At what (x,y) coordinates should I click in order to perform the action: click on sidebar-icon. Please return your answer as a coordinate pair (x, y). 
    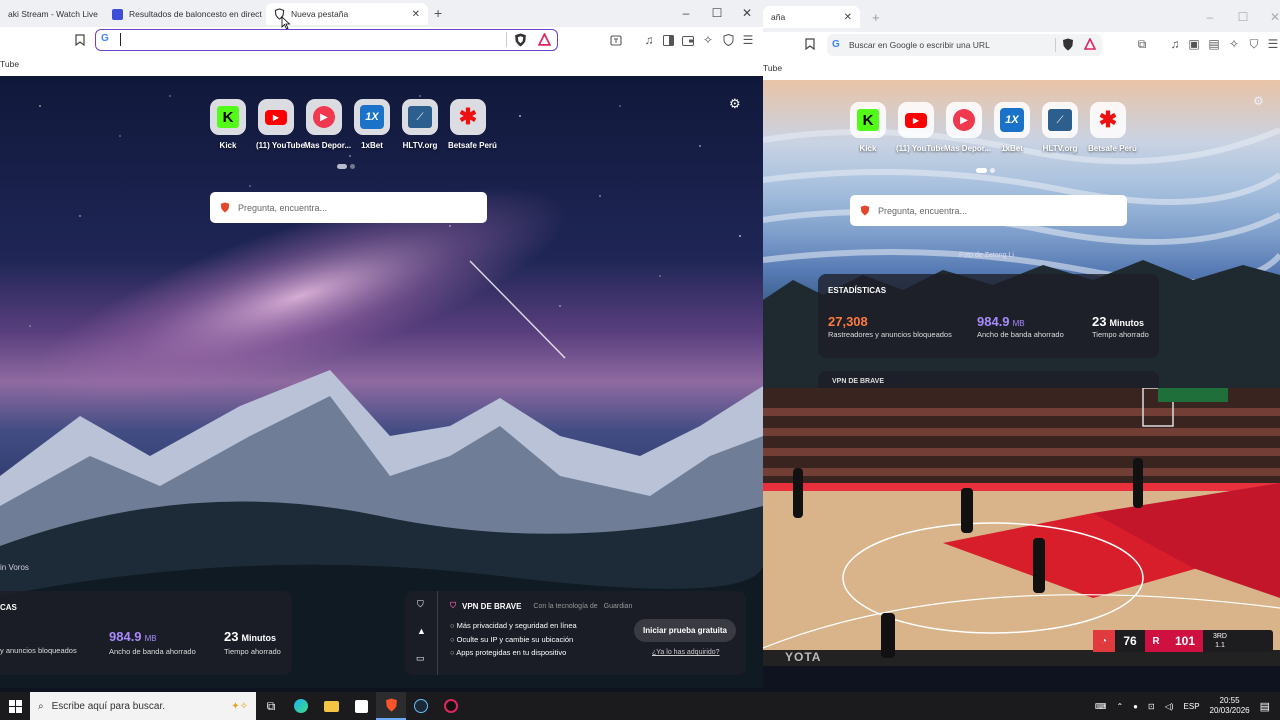
    Looking at the image, I should click on (668, 40).